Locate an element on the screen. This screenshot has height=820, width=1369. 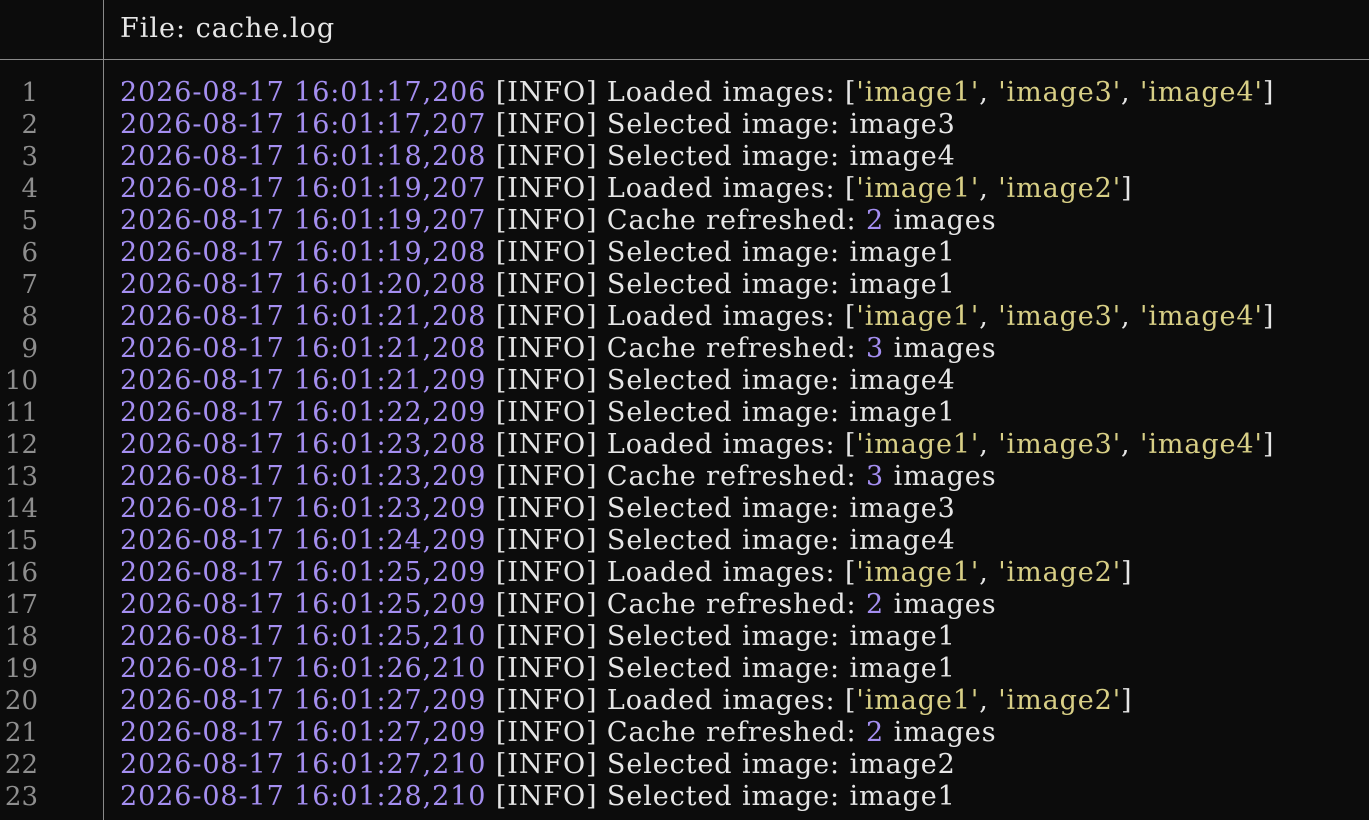
timestamp: 2026-08-17 16:01:19,207 is located at coordinates (303, 188).